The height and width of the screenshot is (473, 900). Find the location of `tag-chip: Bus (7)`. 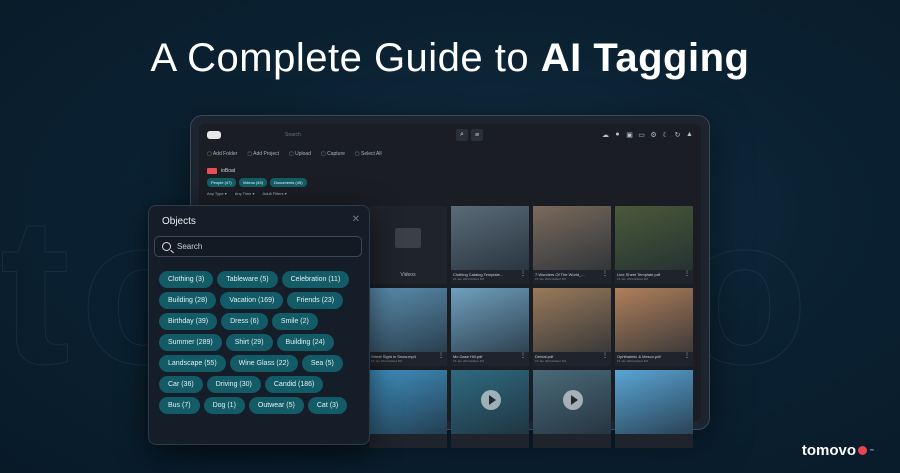

tag-chip: Bus (7) is located at coordinates (179, 405).